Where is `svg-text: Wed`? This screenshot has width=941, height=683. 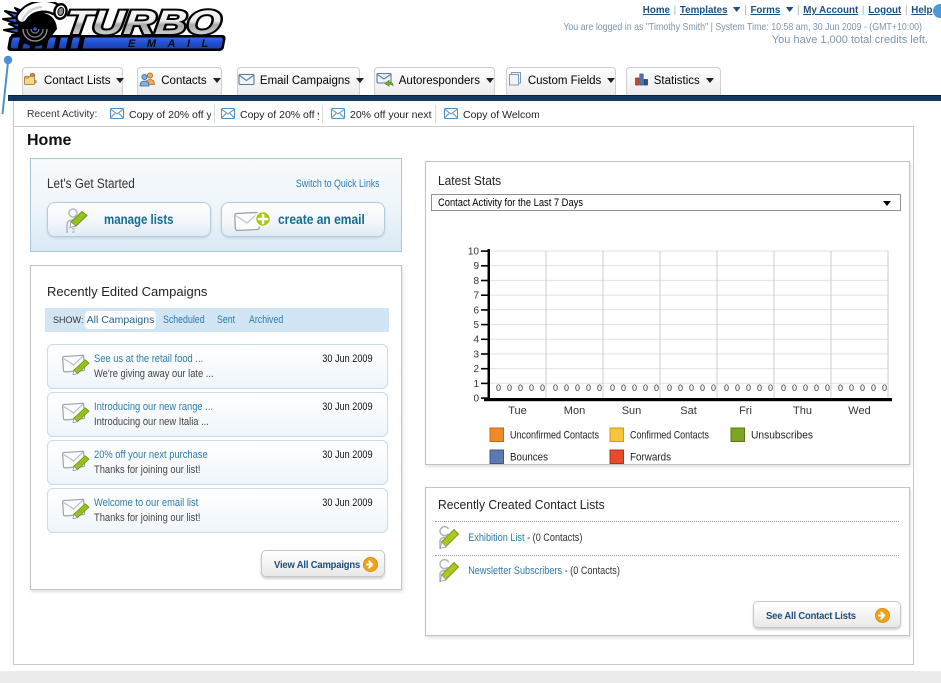 svg-text: Wed is located at coordinates (859, 411).